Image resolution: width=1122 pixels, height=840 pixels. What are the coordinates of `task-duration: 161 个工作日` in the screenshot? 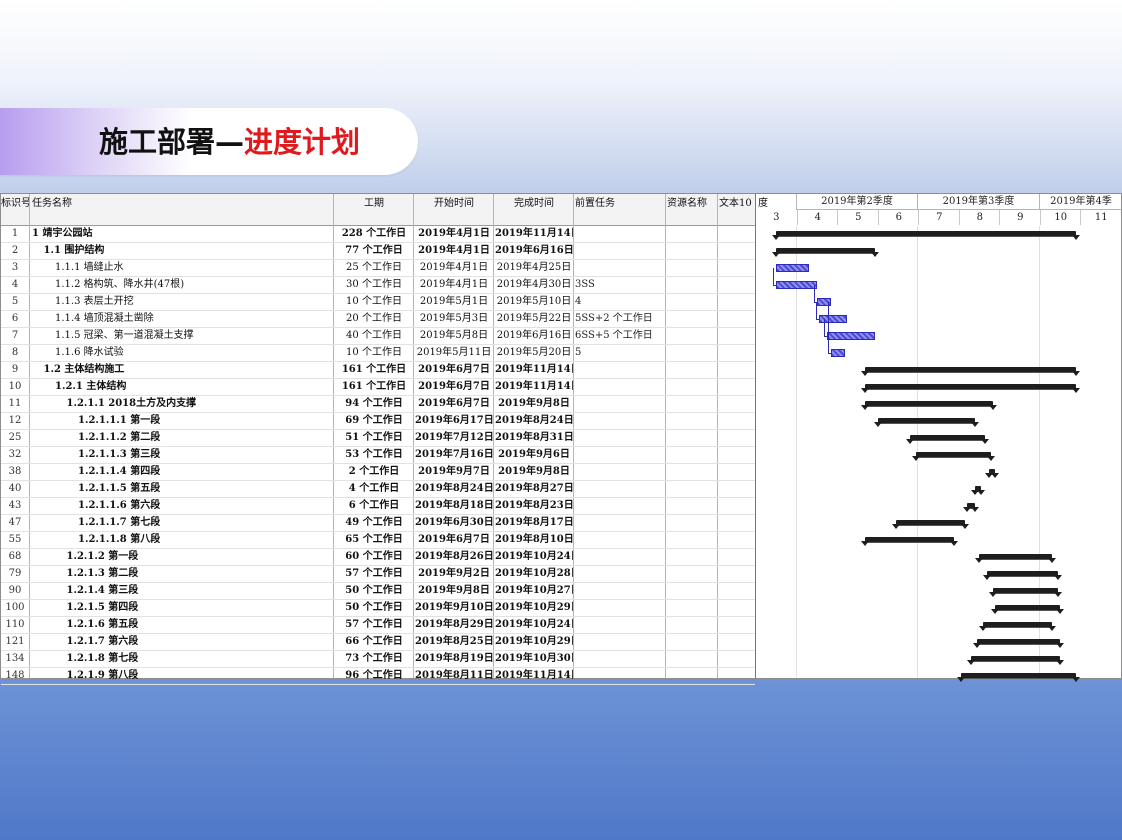 It's located at (374, 386).